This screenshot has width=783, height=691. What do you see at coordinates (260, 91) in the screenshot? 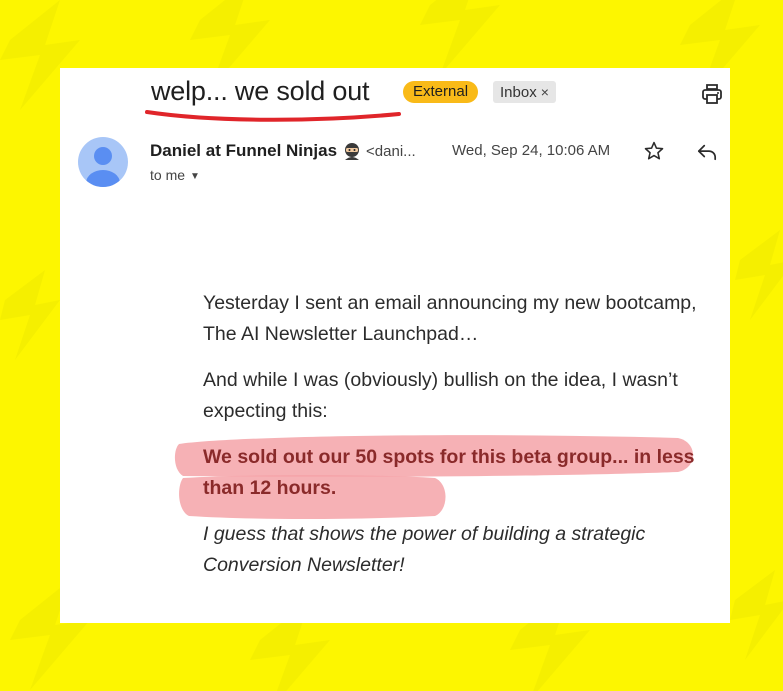
I see `email-subject: welp... we sold out` at bounding box center [260, 91].